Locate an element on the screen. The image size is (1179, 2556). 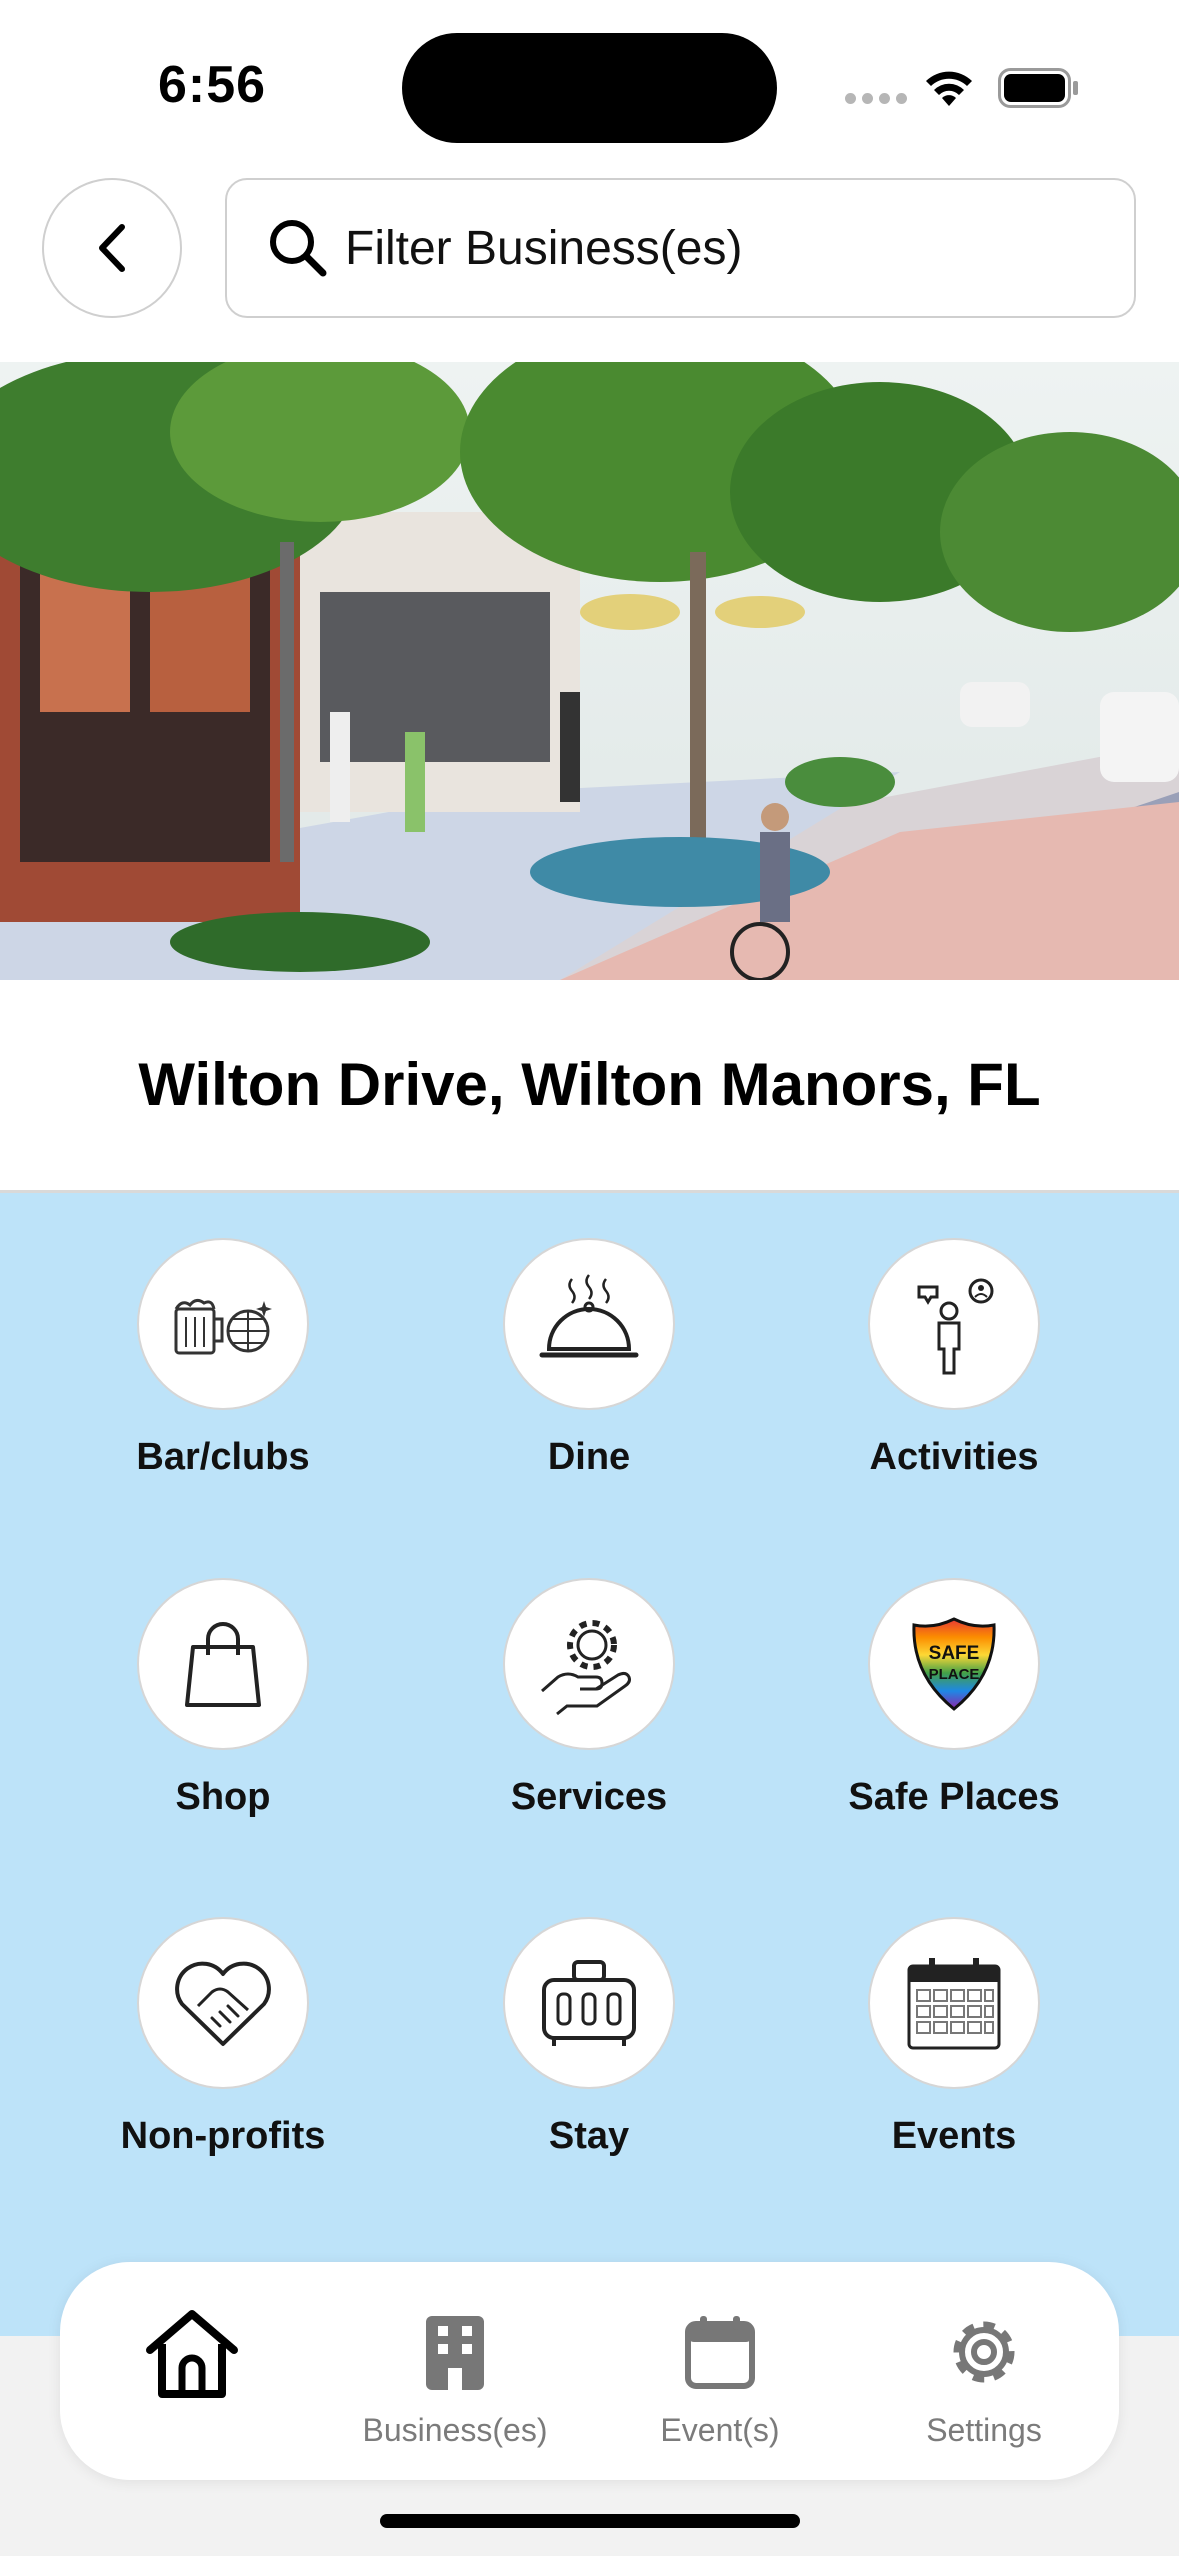
person-chat-icon is located at coordinates (955, 1326).